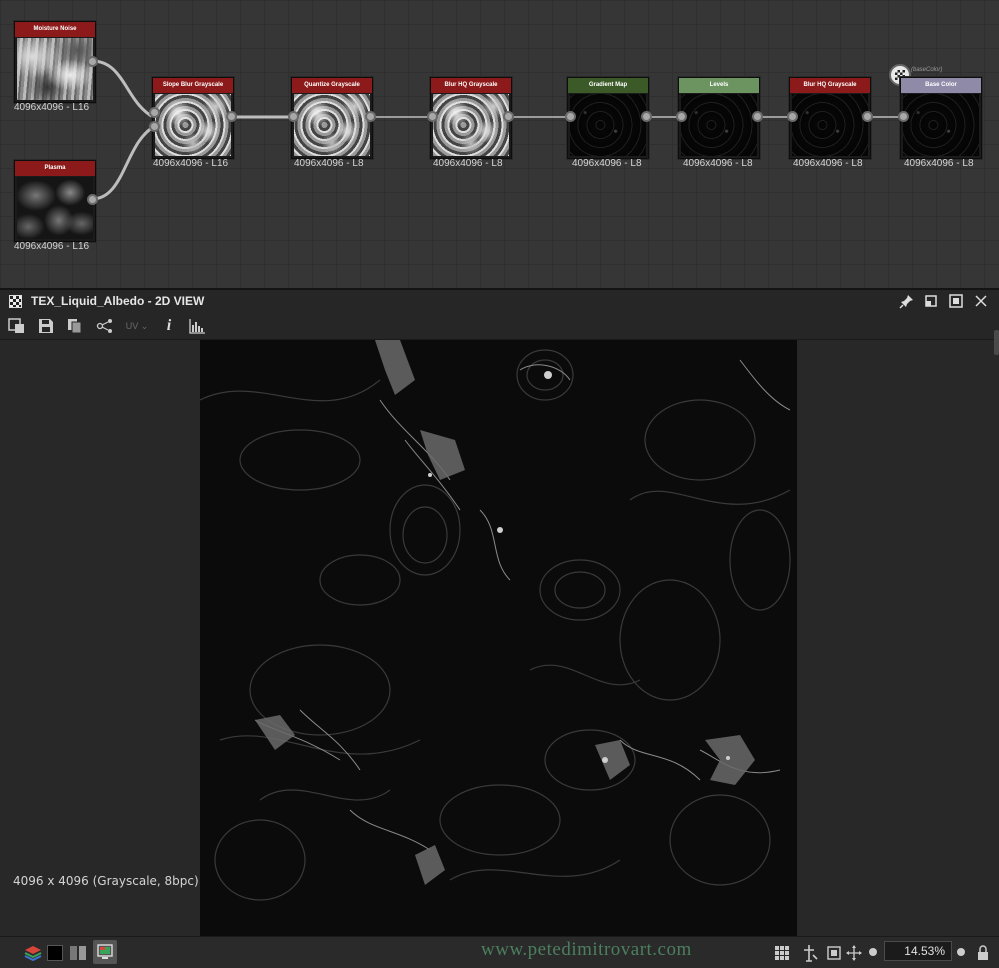  I want to click on checker-icon, so click(15, 301).